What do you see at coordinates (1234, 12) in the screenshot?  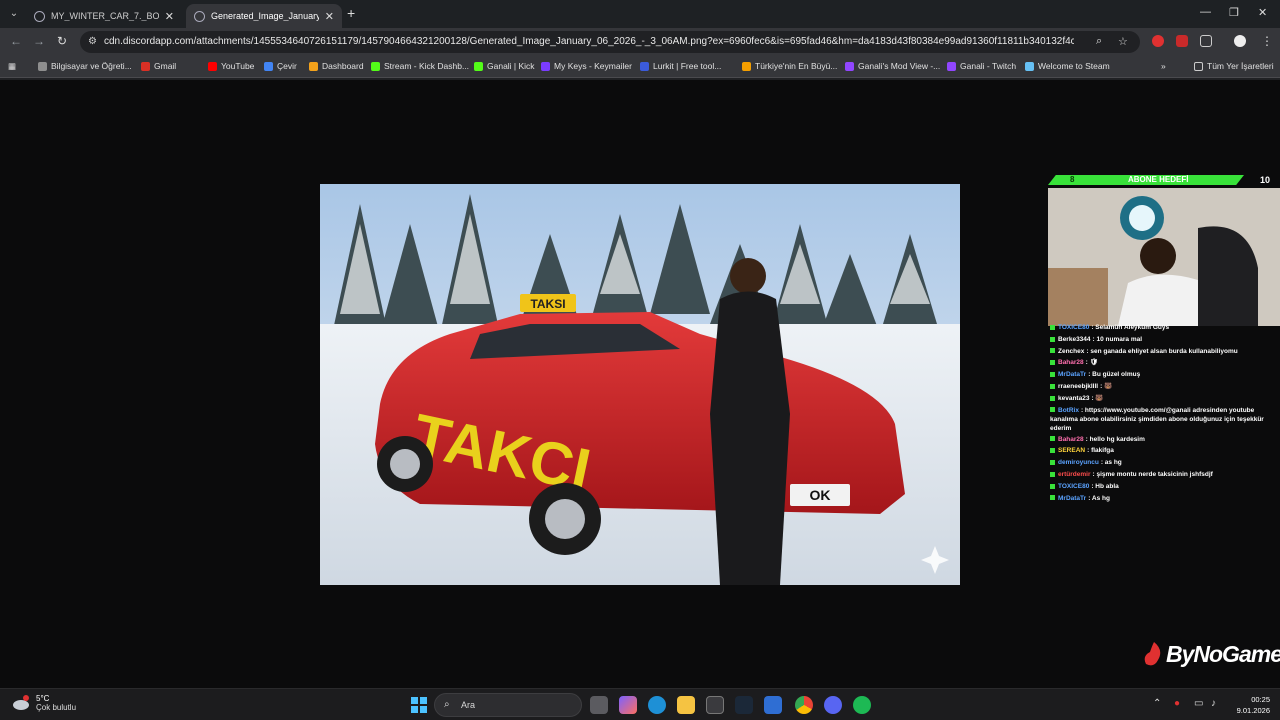 I see `restore-icon: ❐` at bounding box center [1234, 12].